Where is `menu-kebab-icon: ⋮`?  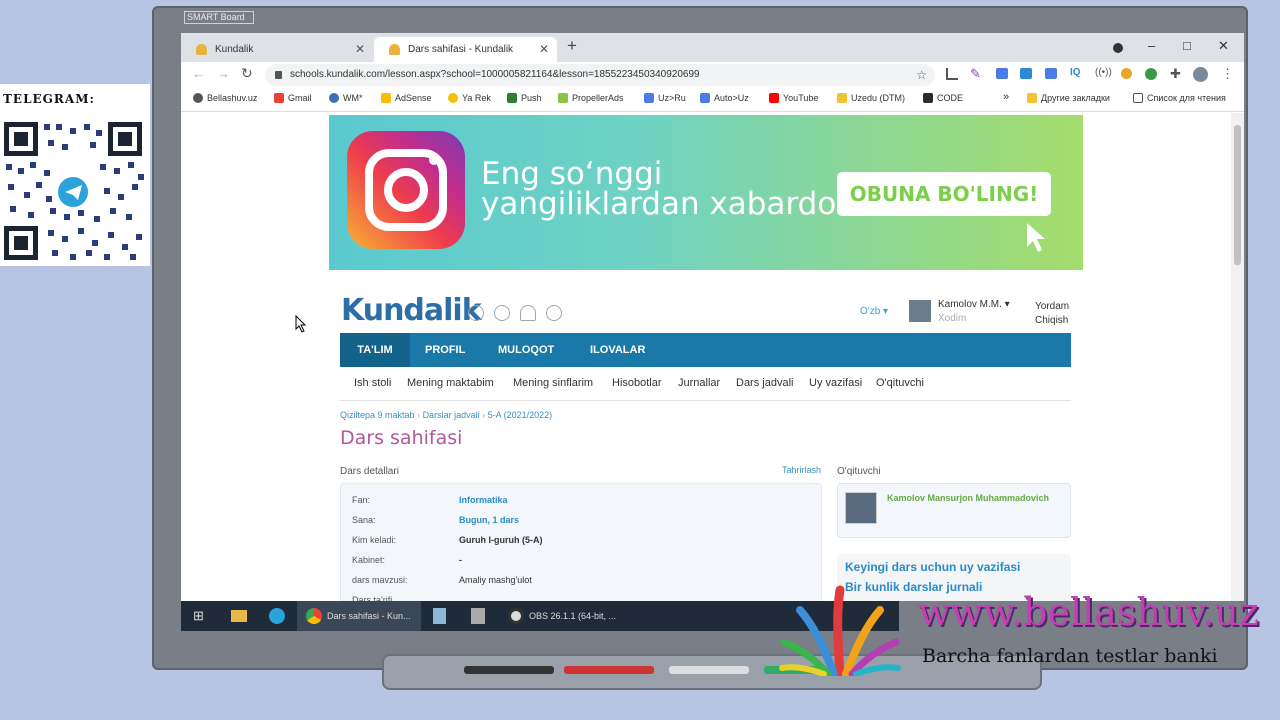 menu-kebab-icon: ⋮ is located at coordinates (1227, 74).